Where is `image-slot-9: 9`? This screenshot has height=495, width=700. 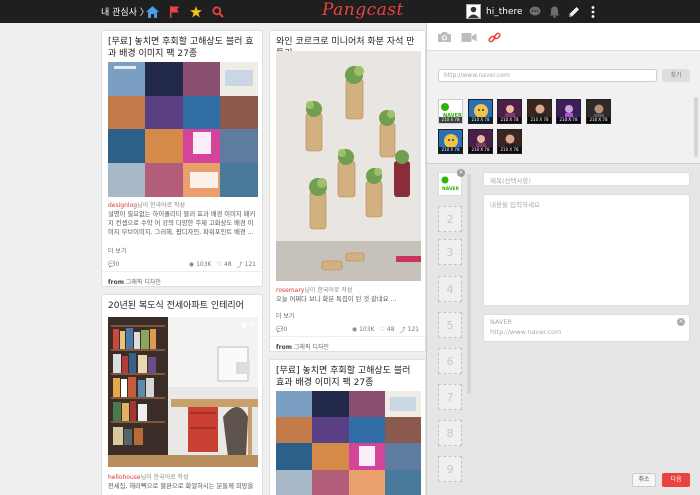 image-slot-9: 9 is located at coordinates (450, 469).